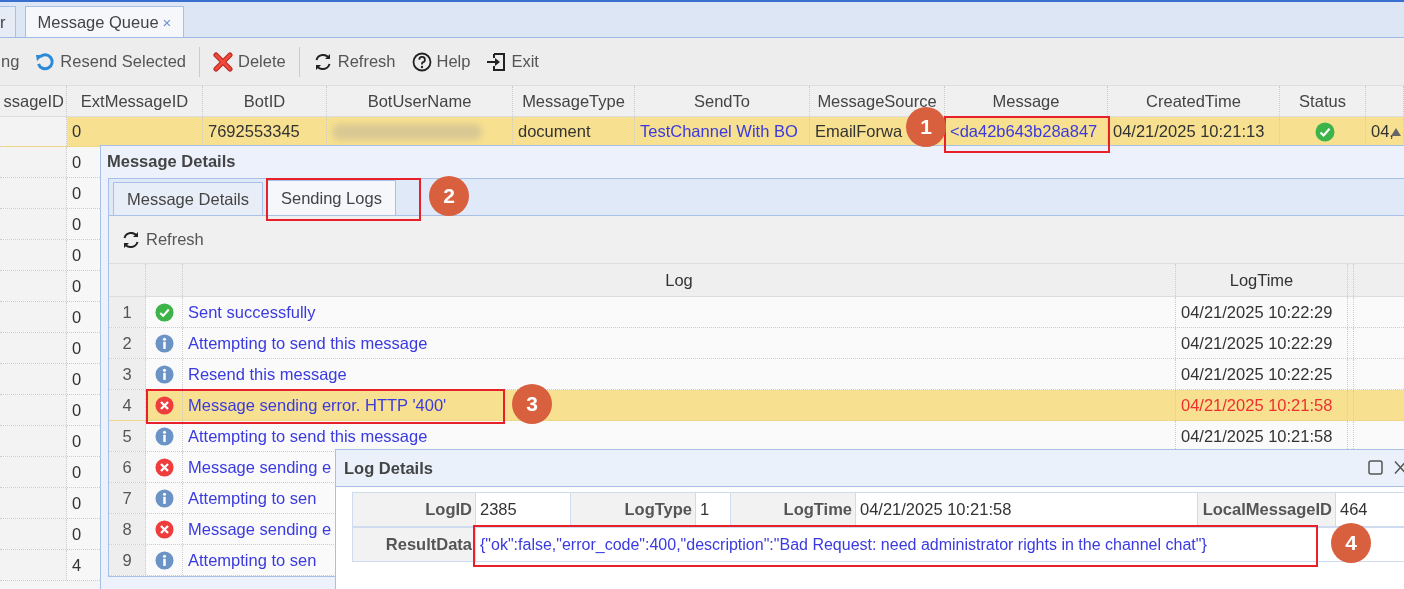  Describe the element at coordinates (171, 161) in the screenshot. I see `dialog-title: Message Details` at that location.